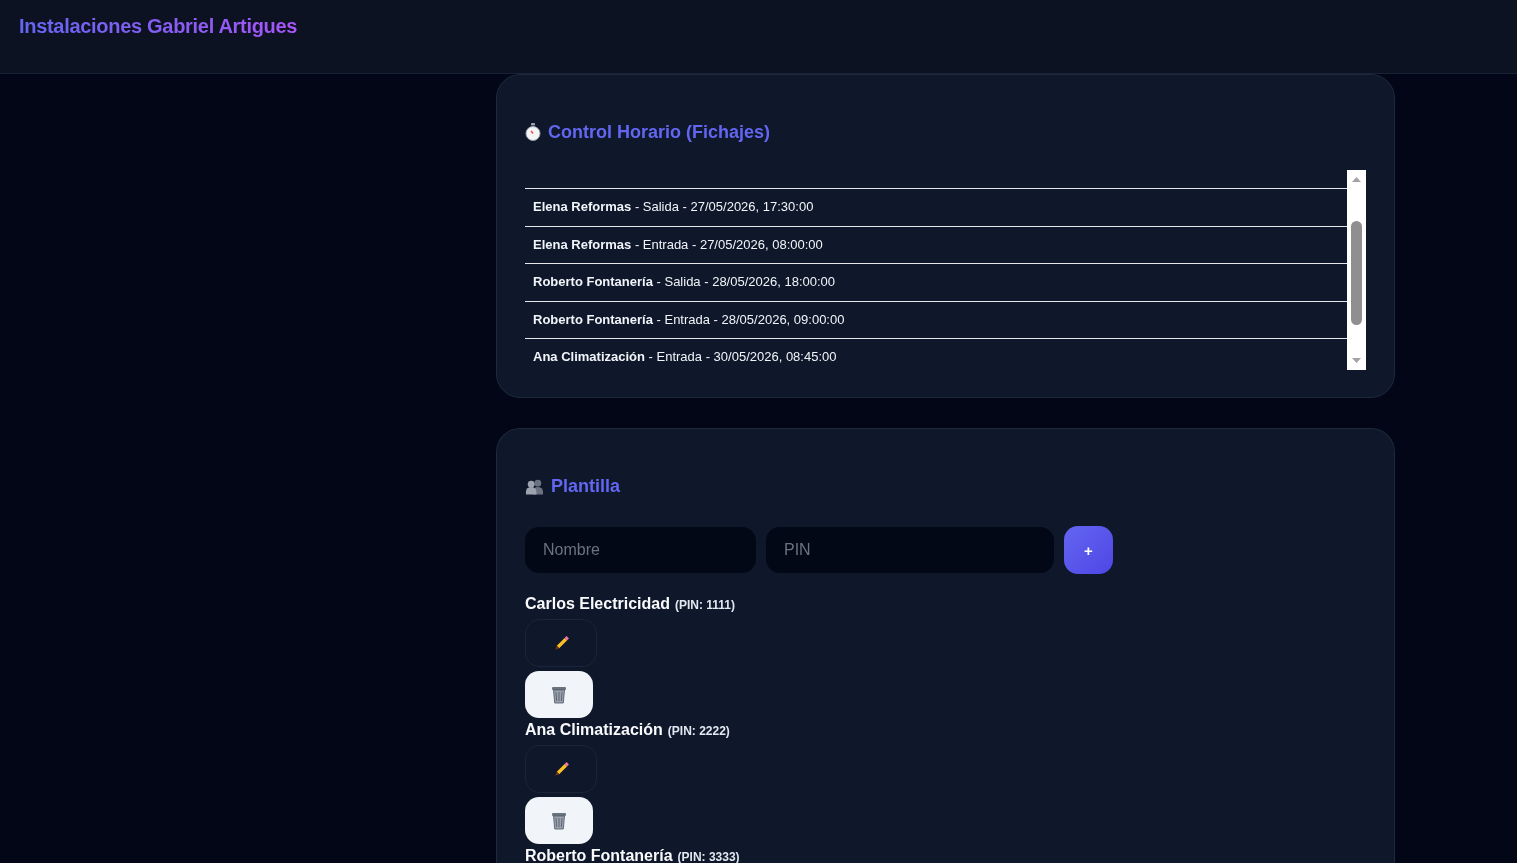 The width and height of the screenshot is (1517, 863). Describe the element at coordinates (678, 244) in the screenshot. I see `log-entry: Elena Reformas - Entrada - 27/05/2026, 08:00:00` at that location.